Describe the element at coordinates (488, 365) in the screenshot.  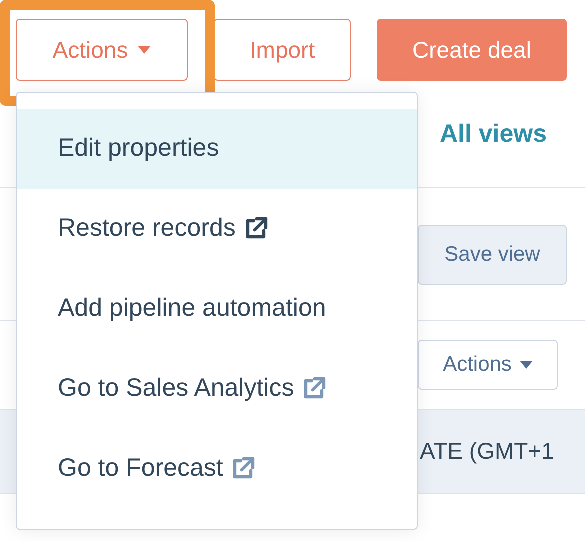
I see `actions-dropdown-button: Actions` at that location.